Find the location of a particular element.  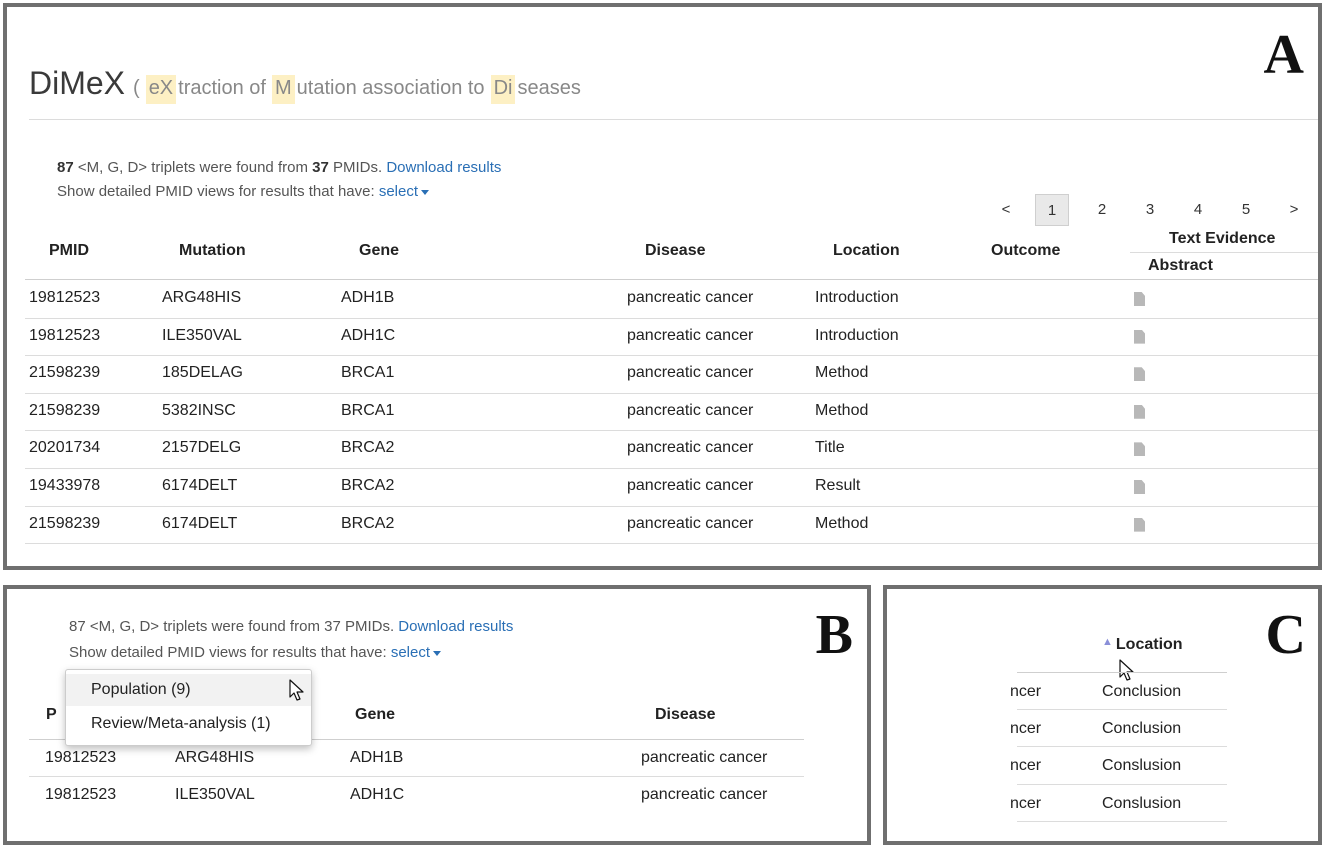

pager-page-4: 4 is located at coordinates (1198, 210).